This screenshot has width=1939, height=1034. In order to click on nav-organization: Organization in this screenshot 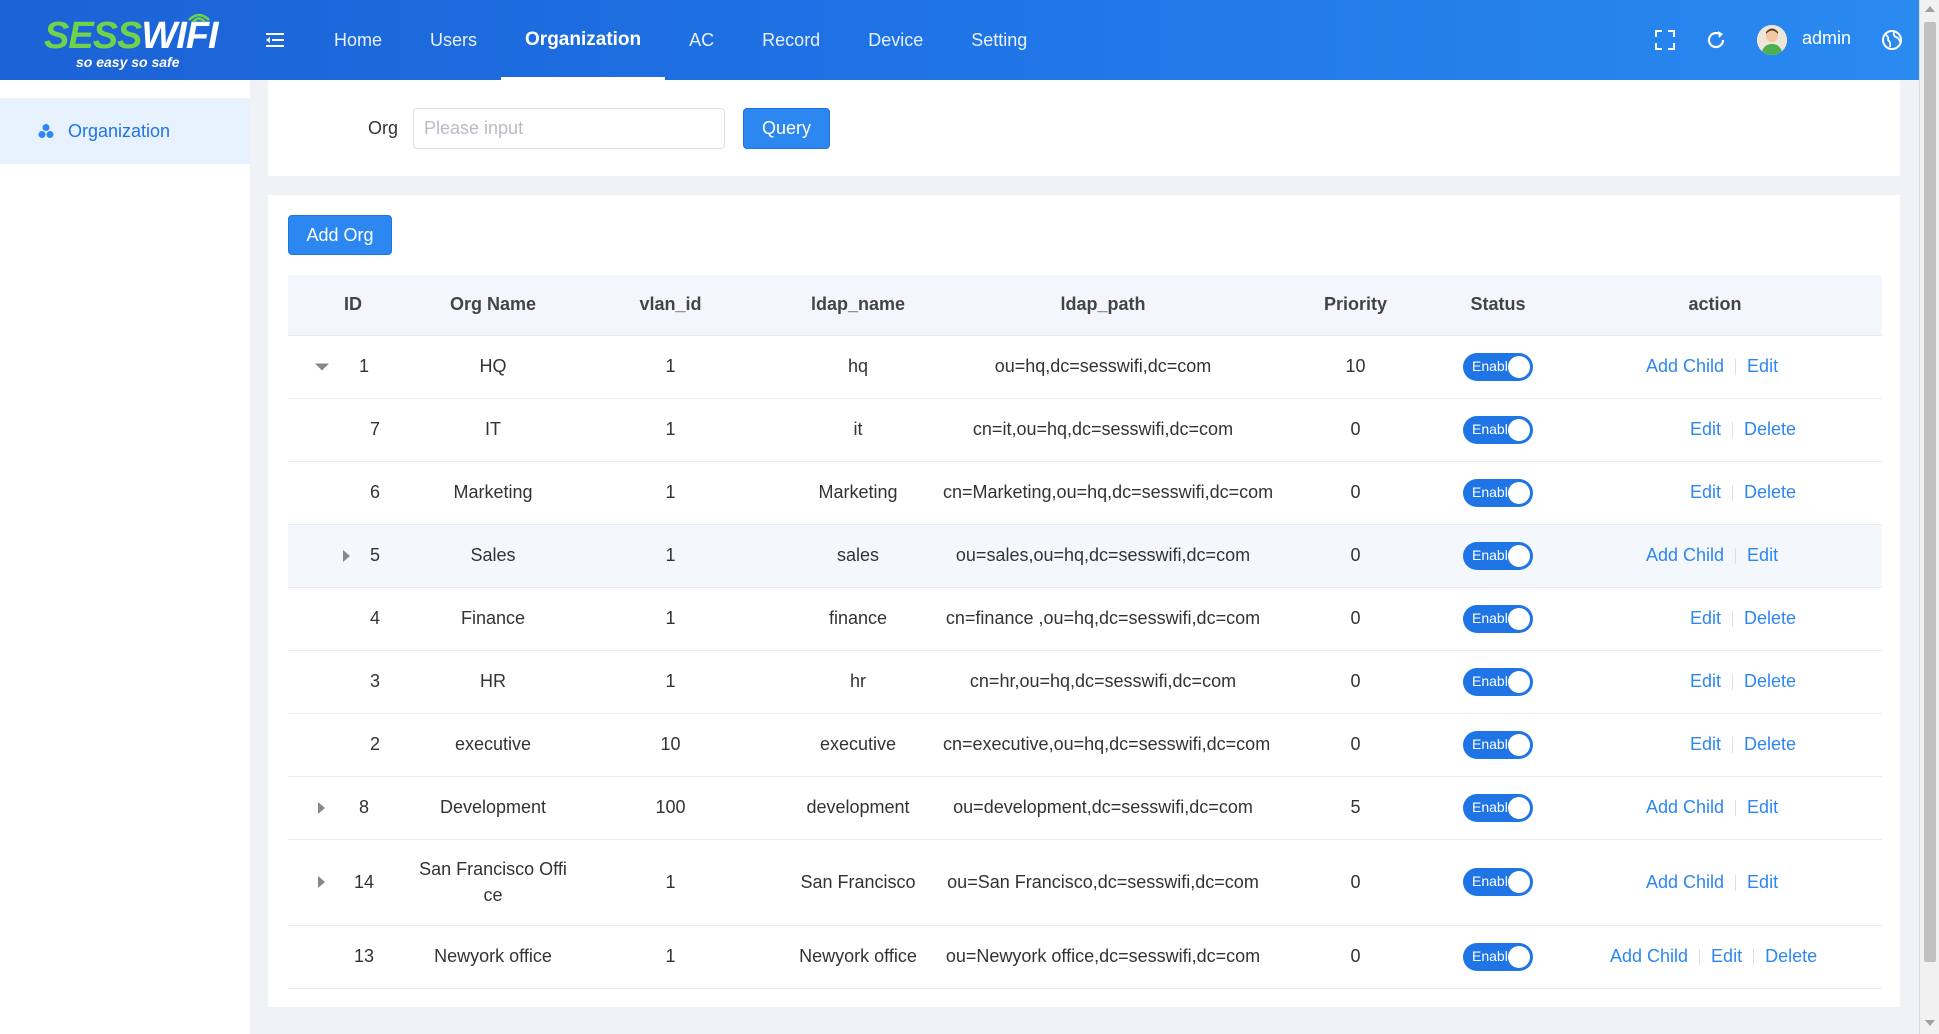, I will do `click(583, 40)`.